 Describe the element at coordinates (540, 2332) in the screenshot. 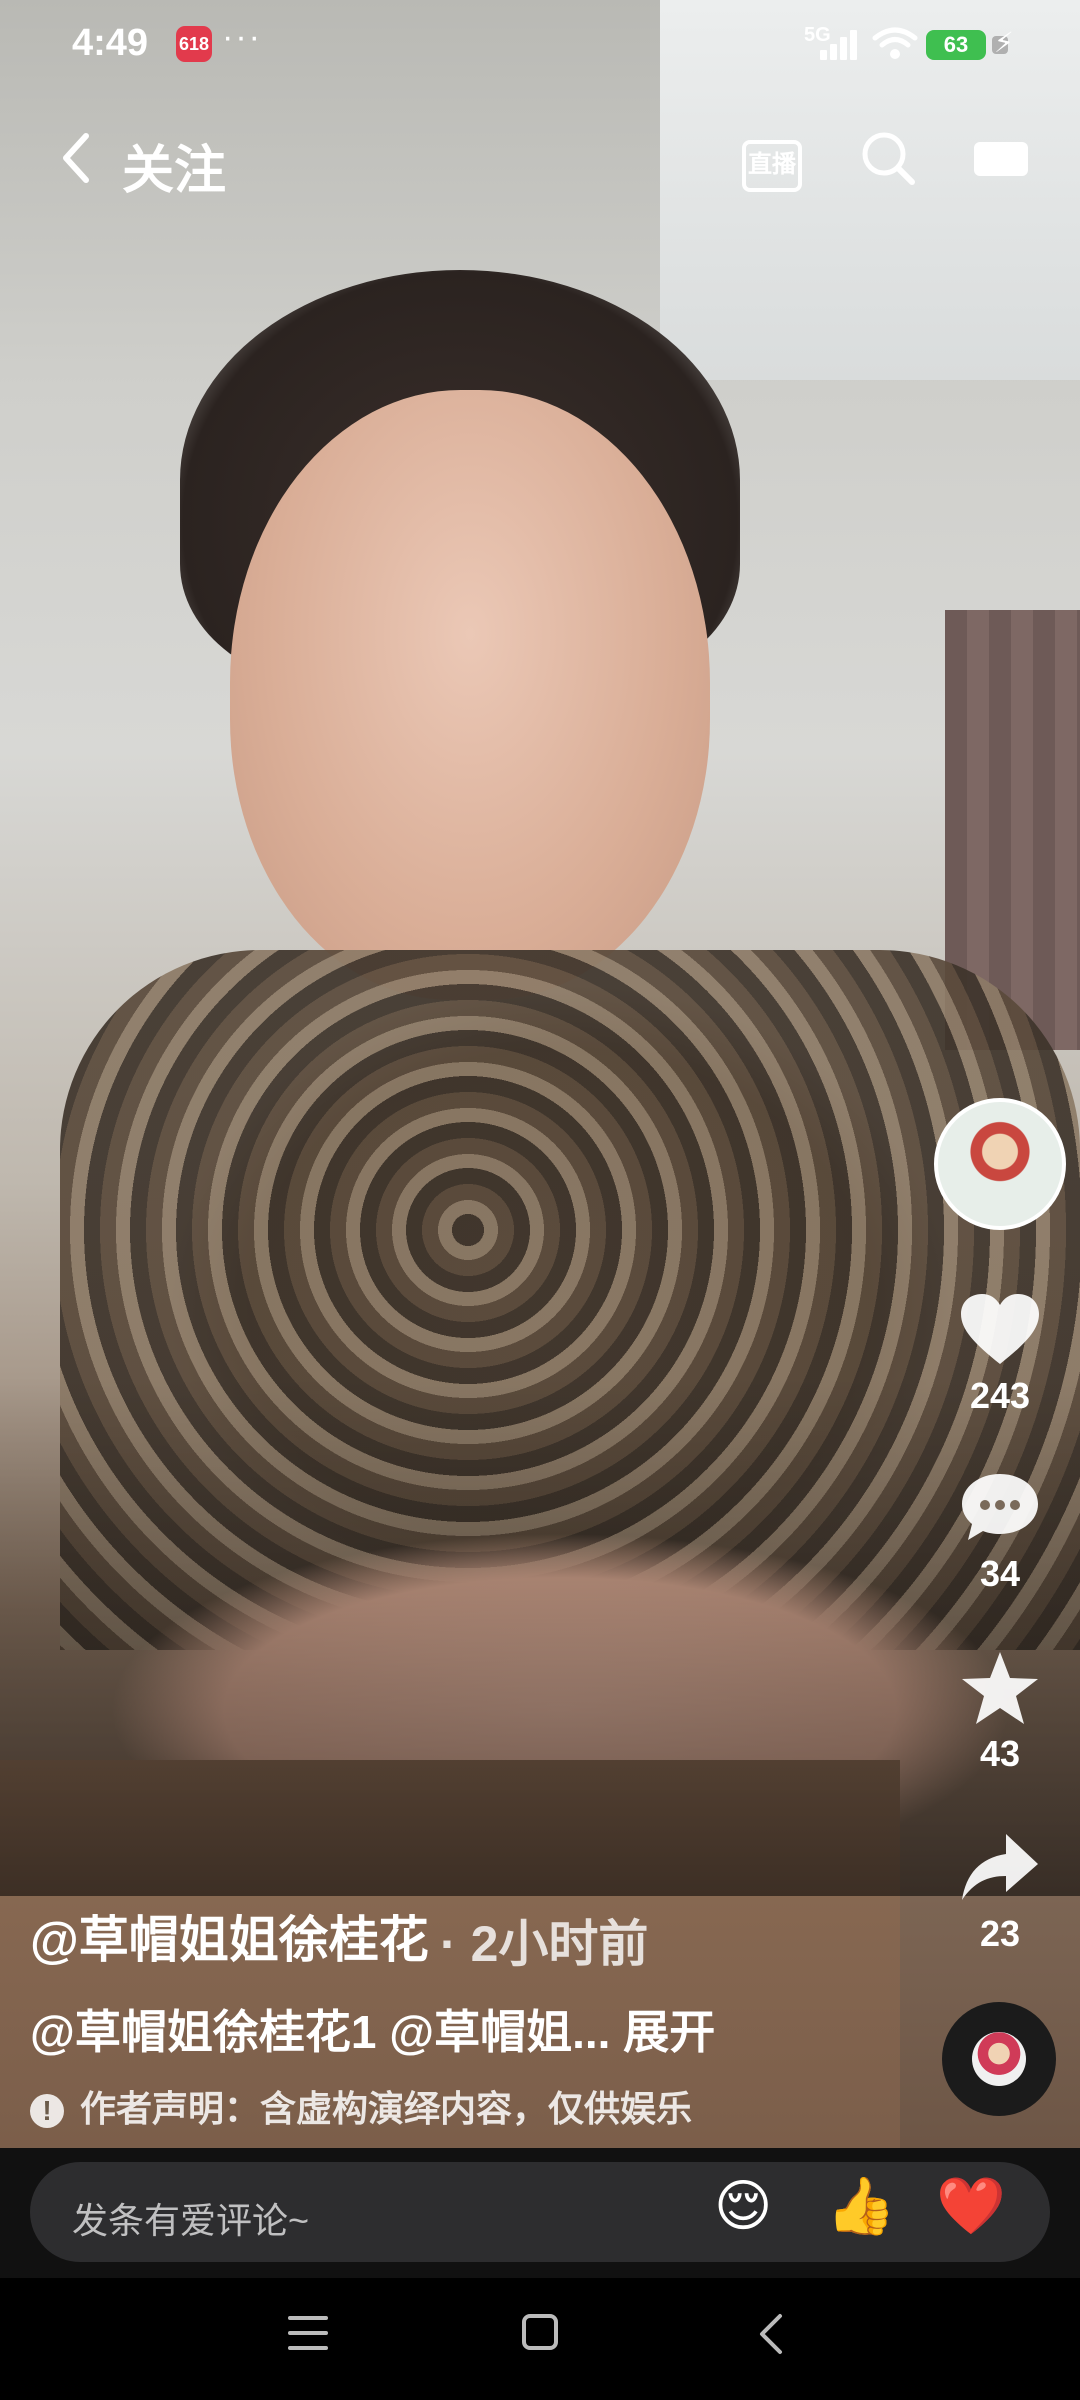

I see `home-icon` at that location.